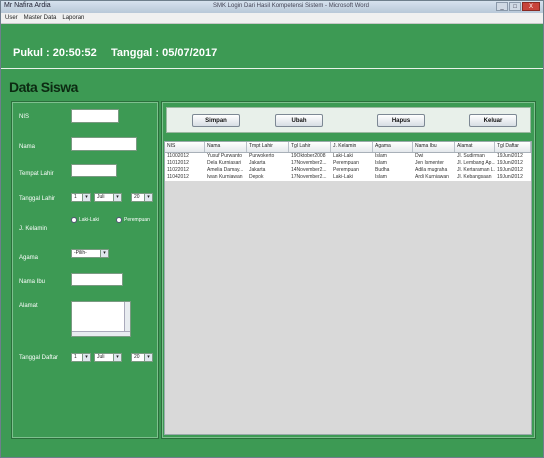 The height and width of the screenshot is (458, 544). What do you see at coordinates (225, 156) in the screenshot?
I see `table-cell: Yusuf Purwanto` at bounding box center [225, 156].